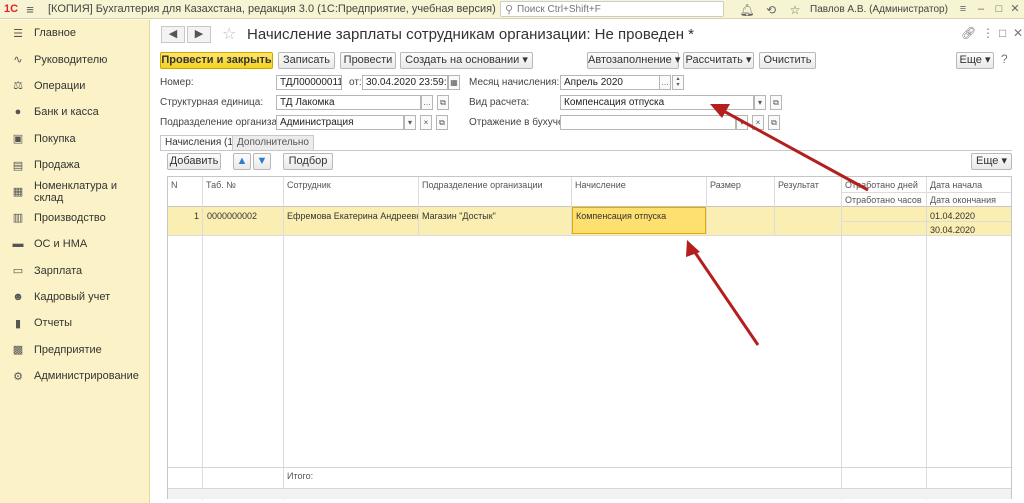  Describe the element at coordinates (678, 82) in the screenshot. I see `month-stepper: ▴ ▾` at that location.